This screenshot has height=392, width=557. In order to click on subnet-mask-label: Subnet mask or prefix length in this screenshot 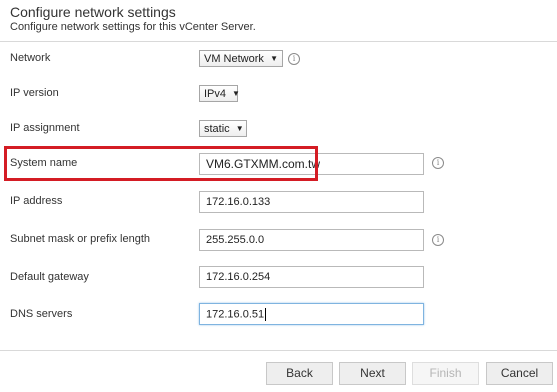, I will do `click(80, 239)`.